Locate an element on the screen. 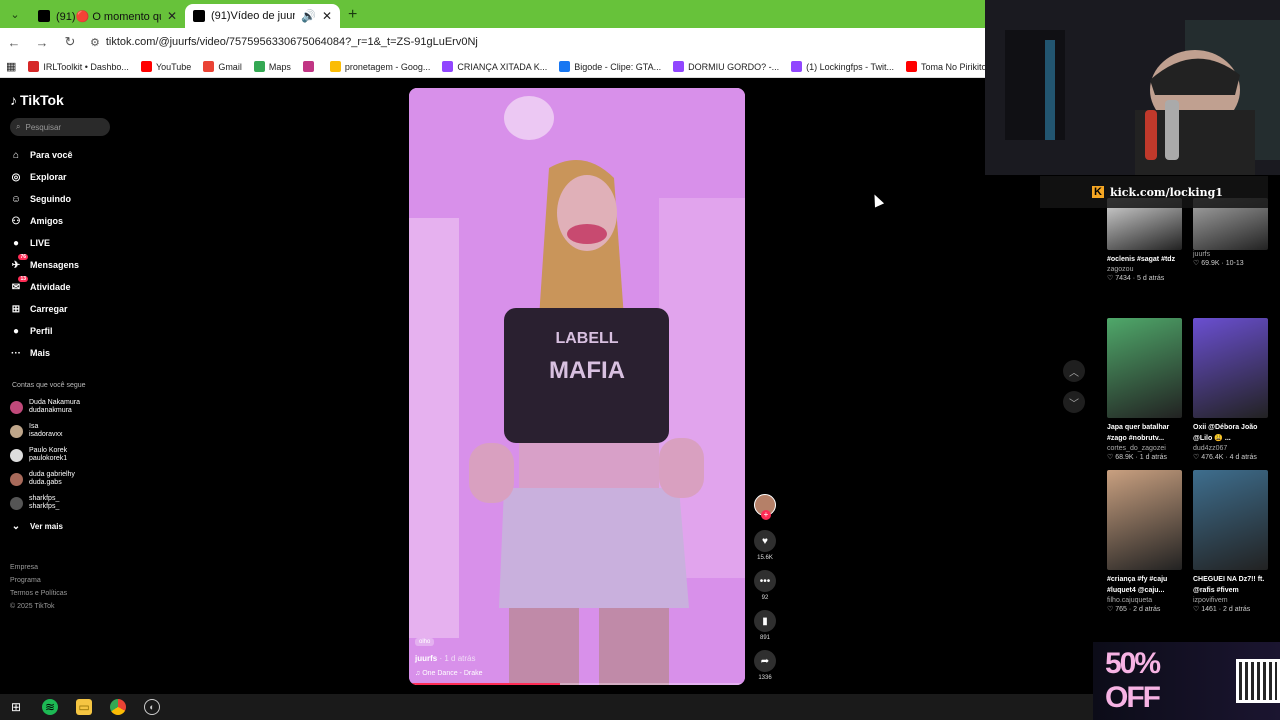 This screenshot has height=720, width=1280. obs-icon: ◐ is located at coordinates (152, 707).